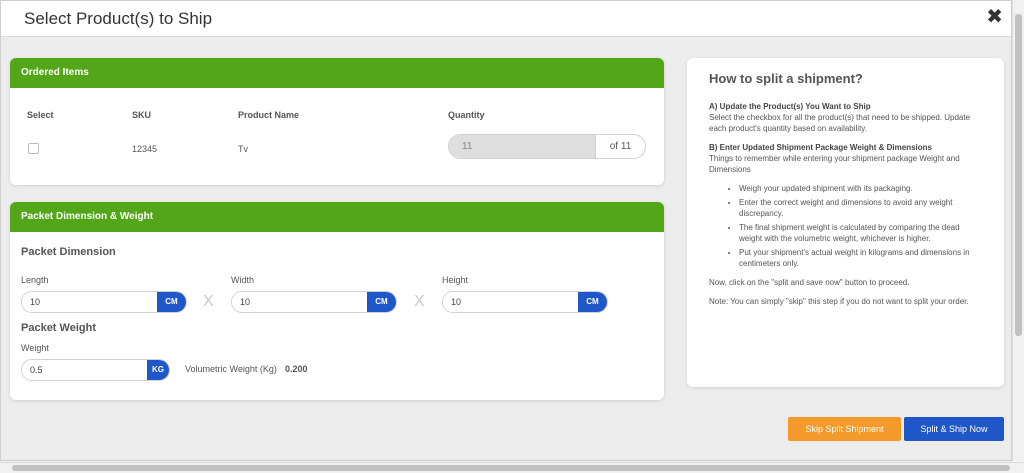 Image resolution: width=1024 pixels, height=473 pixels. What do you see at coordinates (296, 369) in the screenshot?
I see `volumetric-weight-value: 0.200` at bounding box center [296, 369].